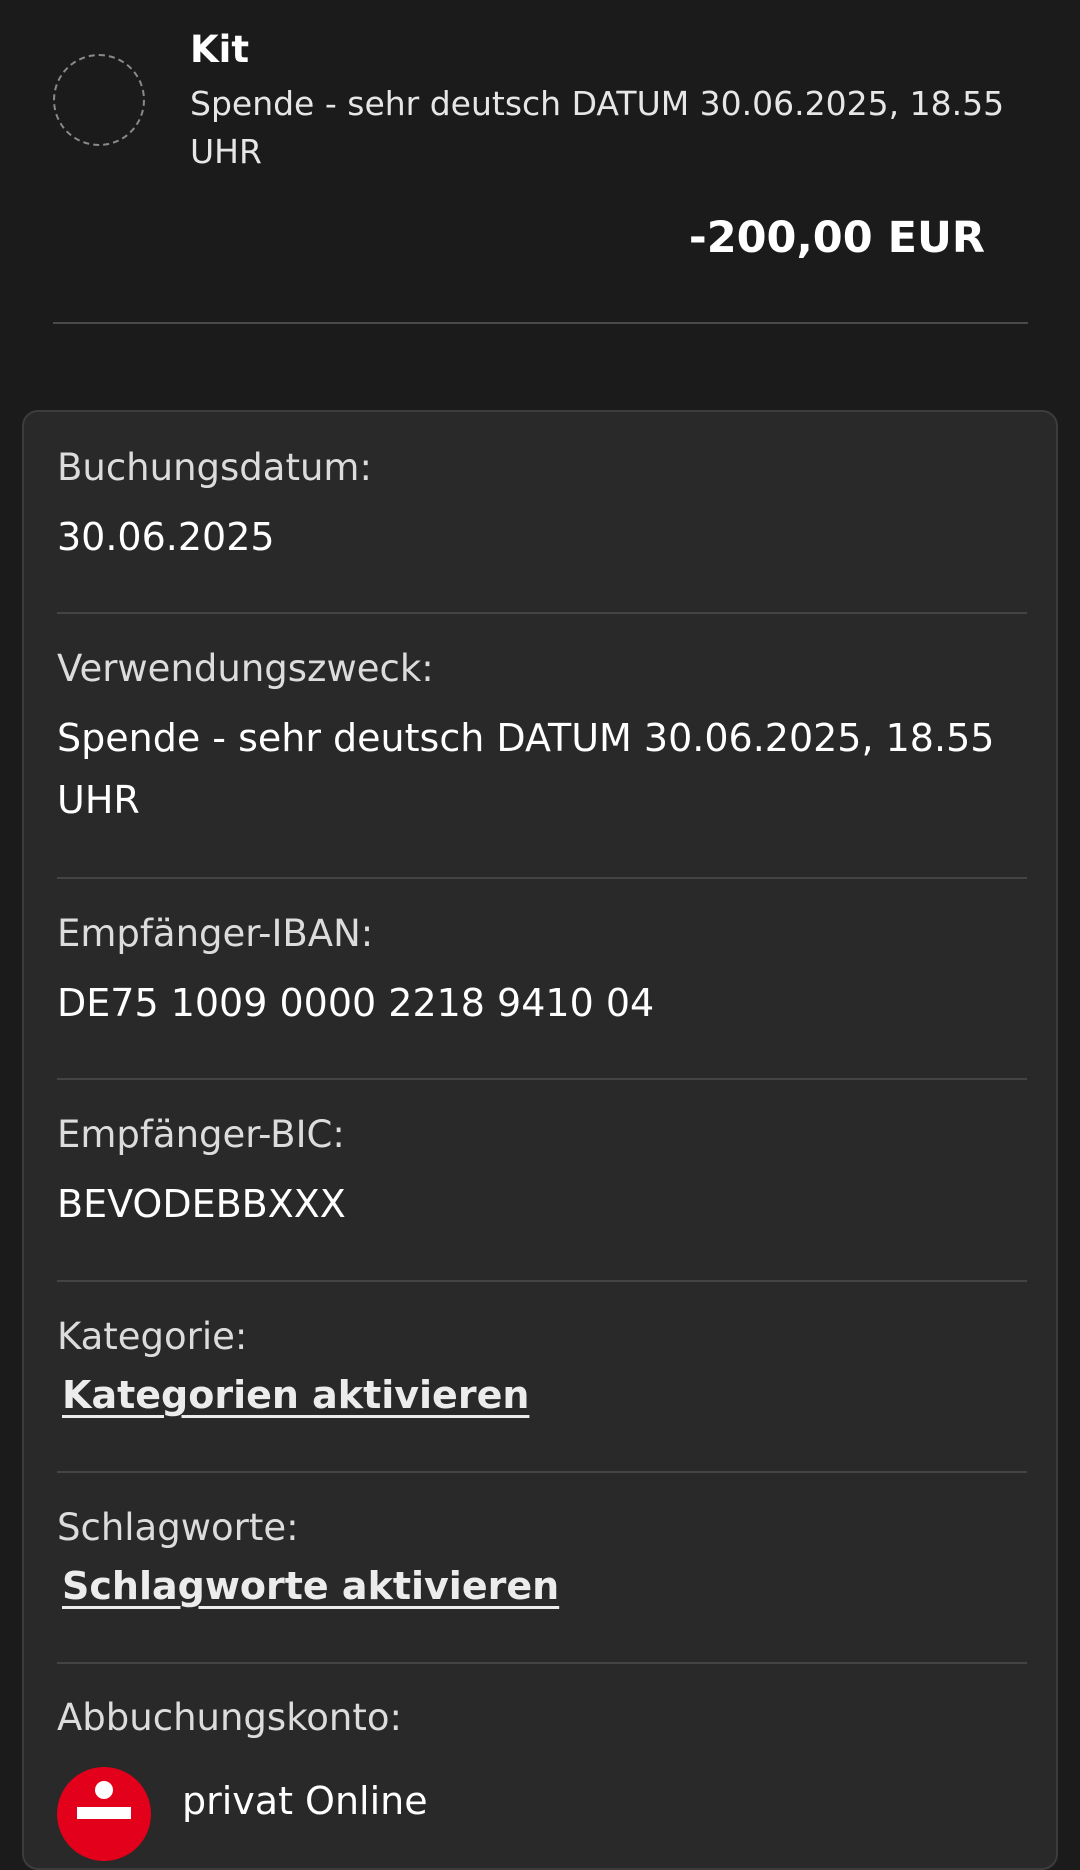  I want to click on purpose-label: Verwendungszweck:, so click(245, 668).